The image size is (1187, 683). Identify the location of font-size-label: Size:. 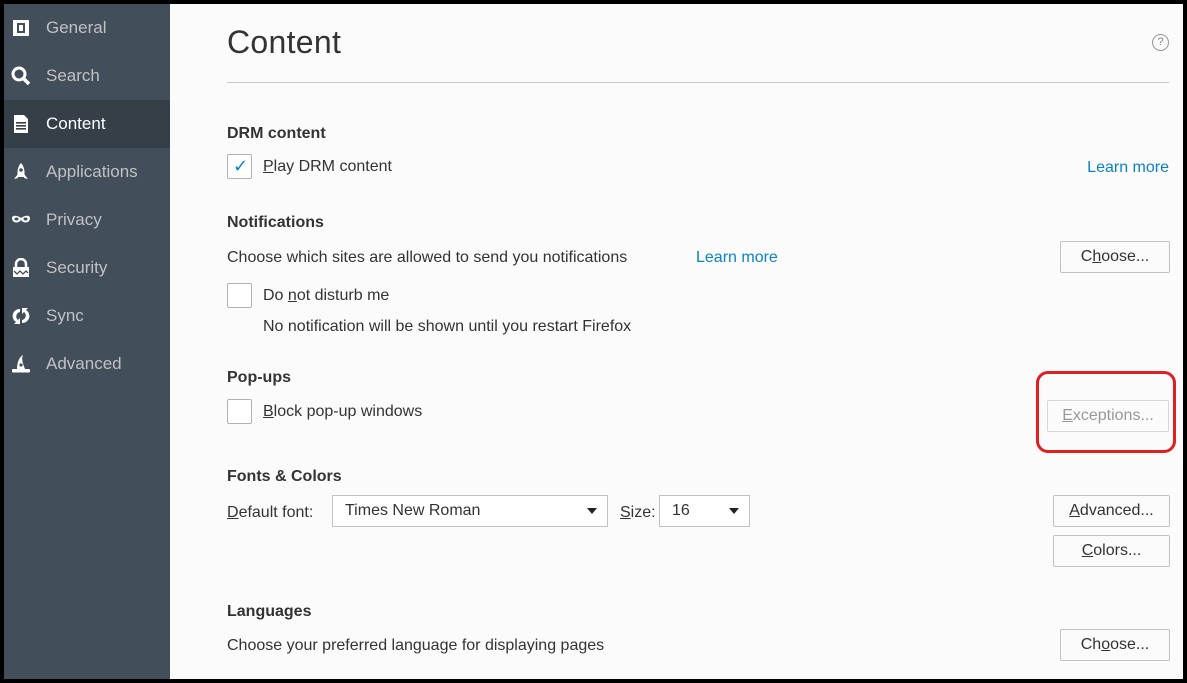
(638, 512).